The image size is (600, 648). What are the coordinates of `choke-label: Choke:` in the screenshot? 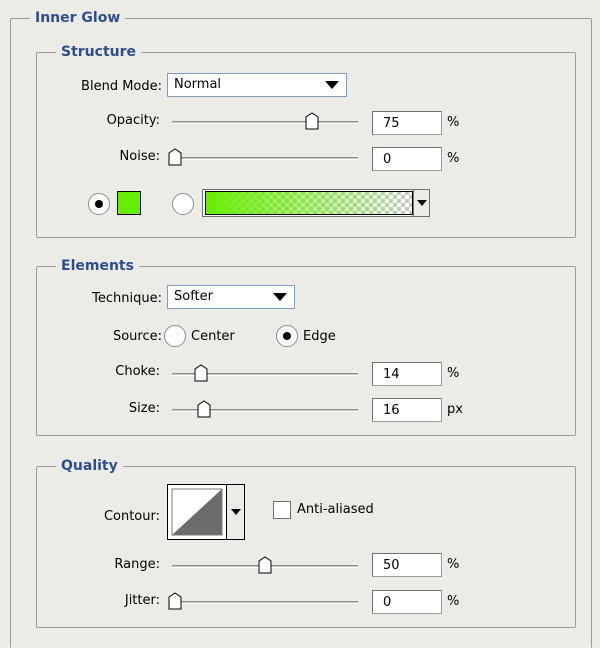 It's located at (137, 371).